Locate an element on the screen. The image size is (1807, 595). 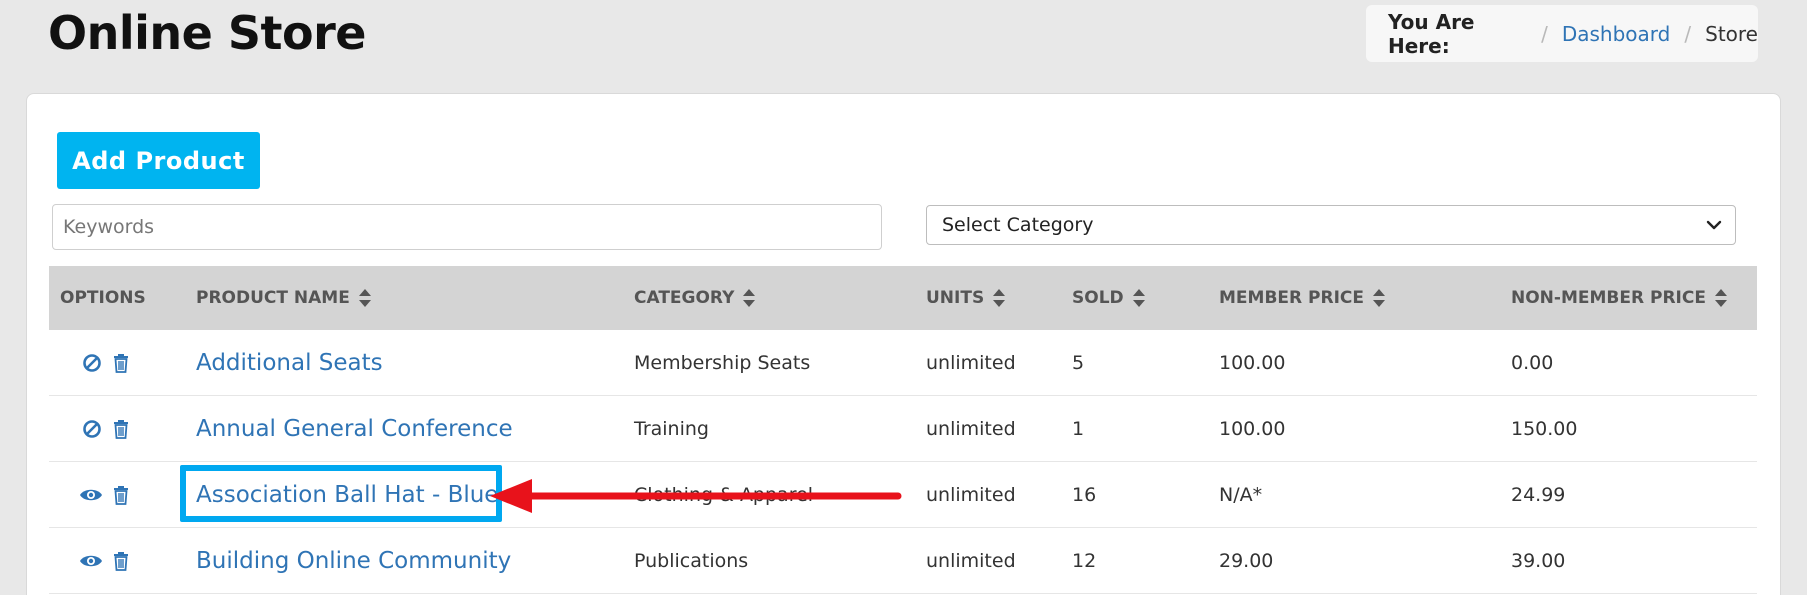
category-cell: Publications is located at coordinates (691, 561).